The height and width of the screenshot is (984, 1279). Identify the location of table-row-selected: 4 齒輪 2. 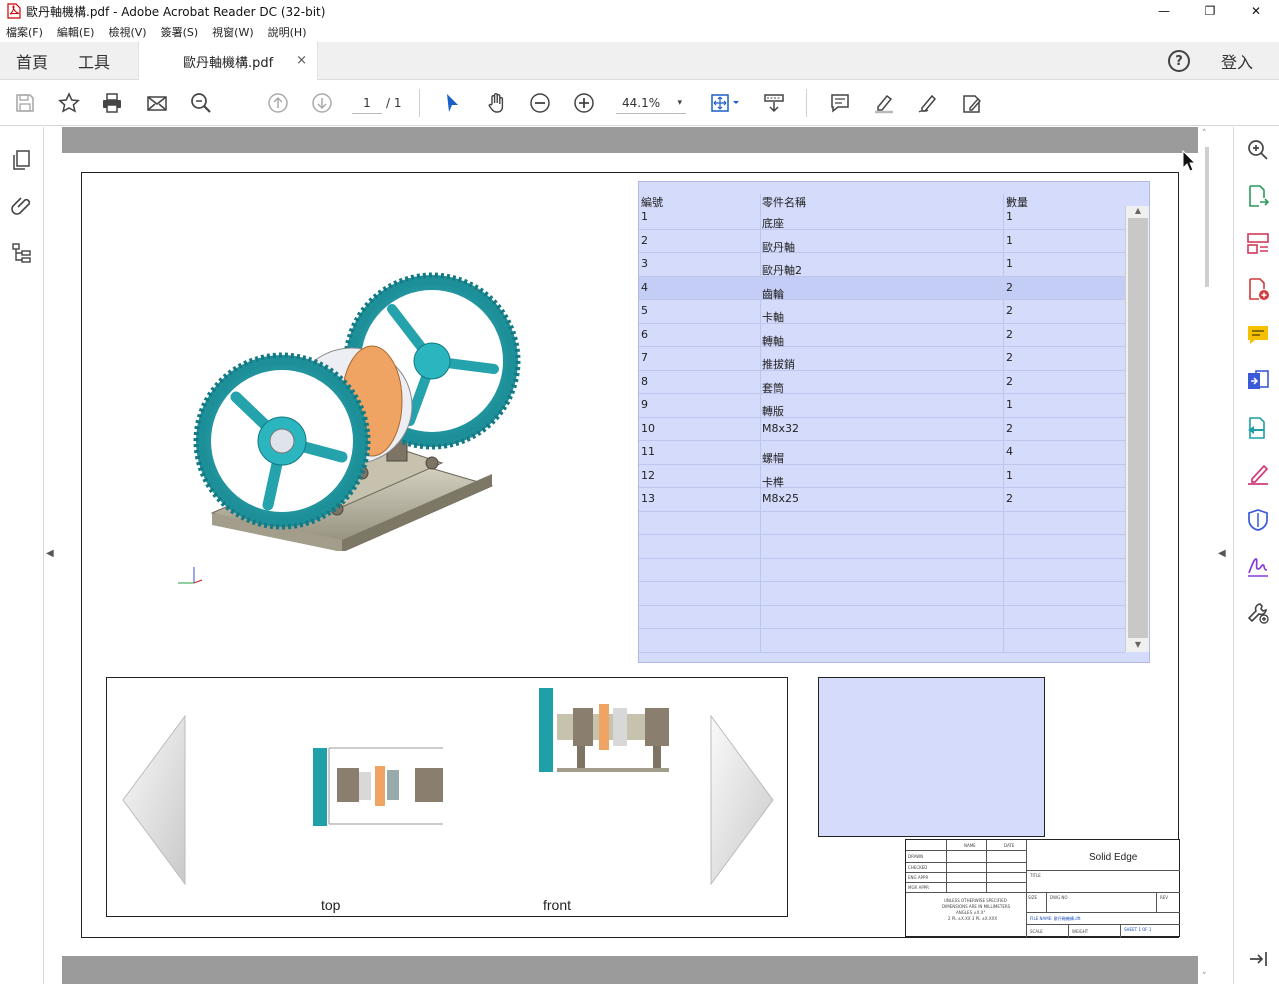
(882, 288).